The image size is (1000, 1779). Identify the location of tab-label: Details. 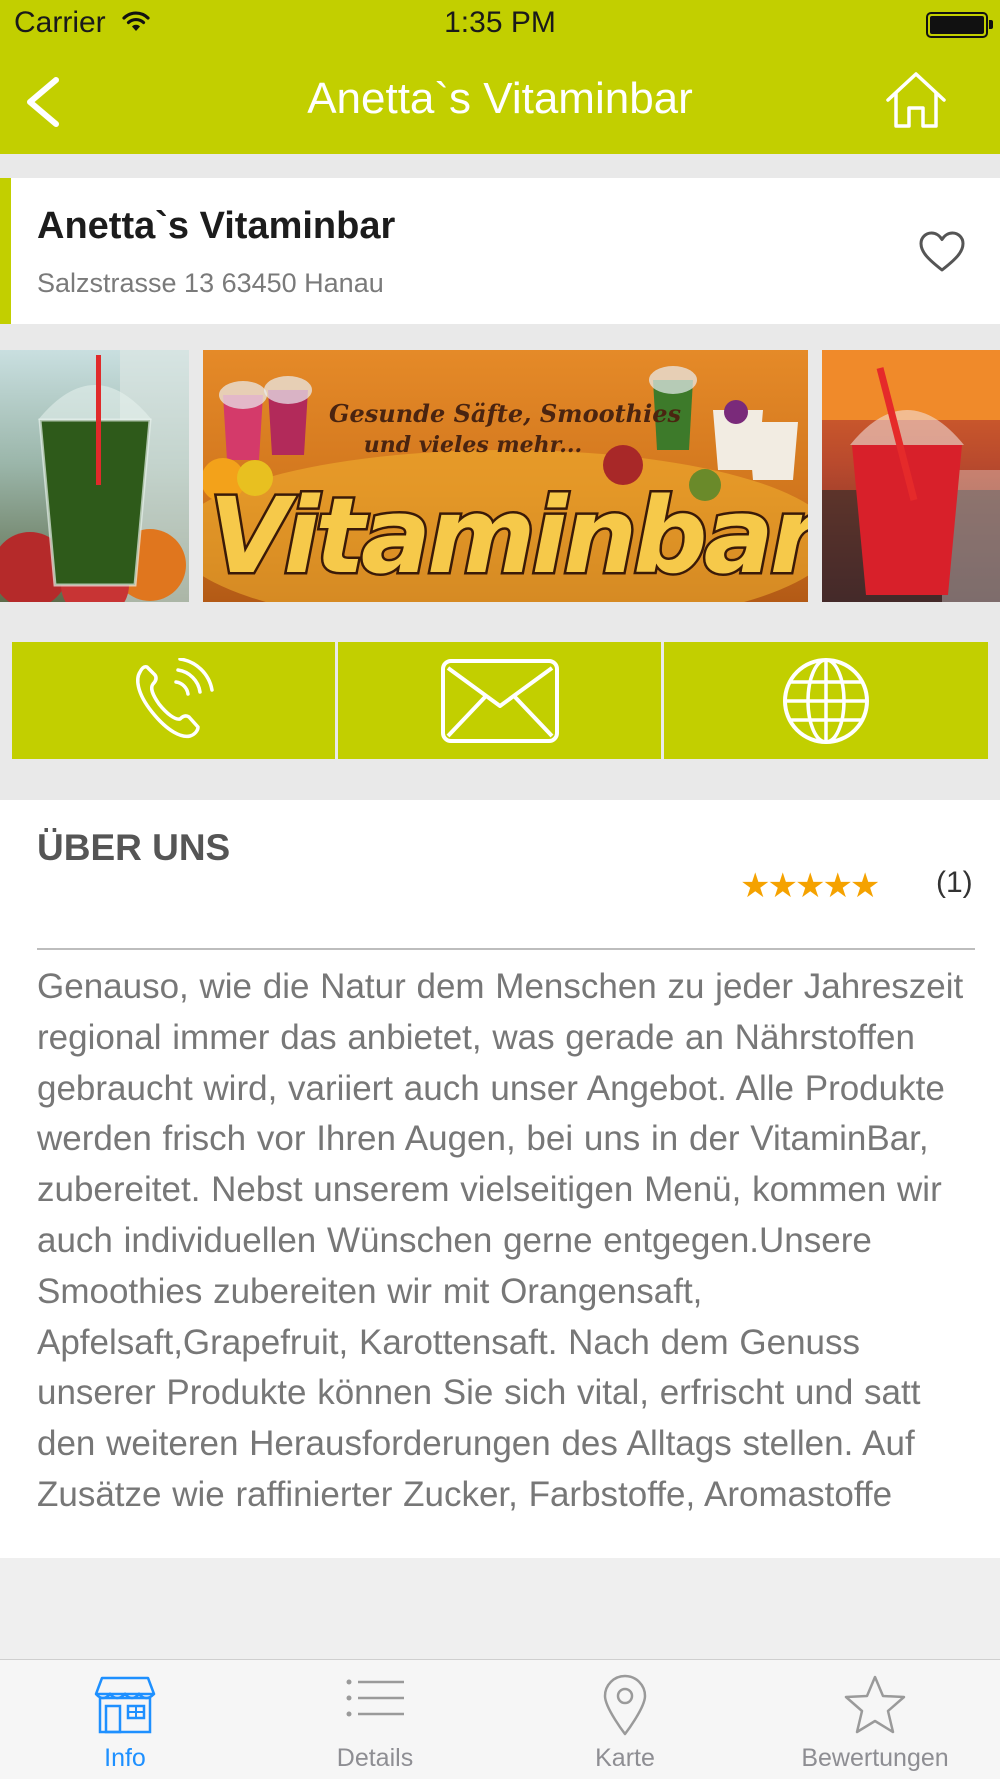
(375, 1758).